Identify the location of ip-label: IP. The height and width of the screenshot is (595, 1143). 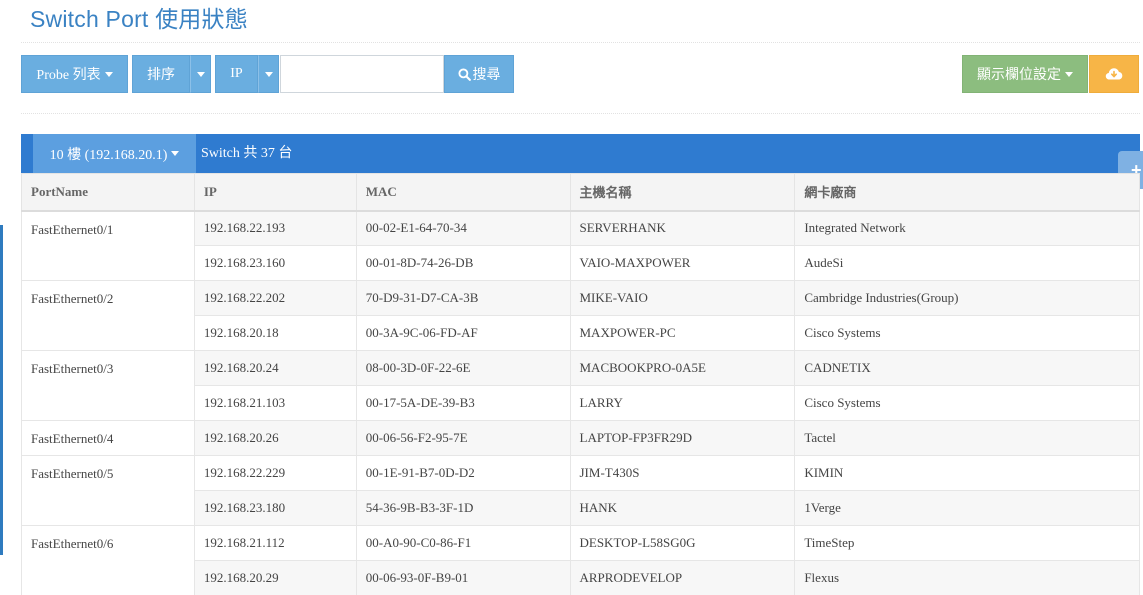
(236, 73).